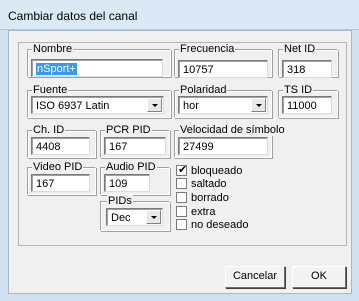 The width and height of the screenshot is (359, 301). I want to click on polaridad-label: Polaridad, so click(203, 90).